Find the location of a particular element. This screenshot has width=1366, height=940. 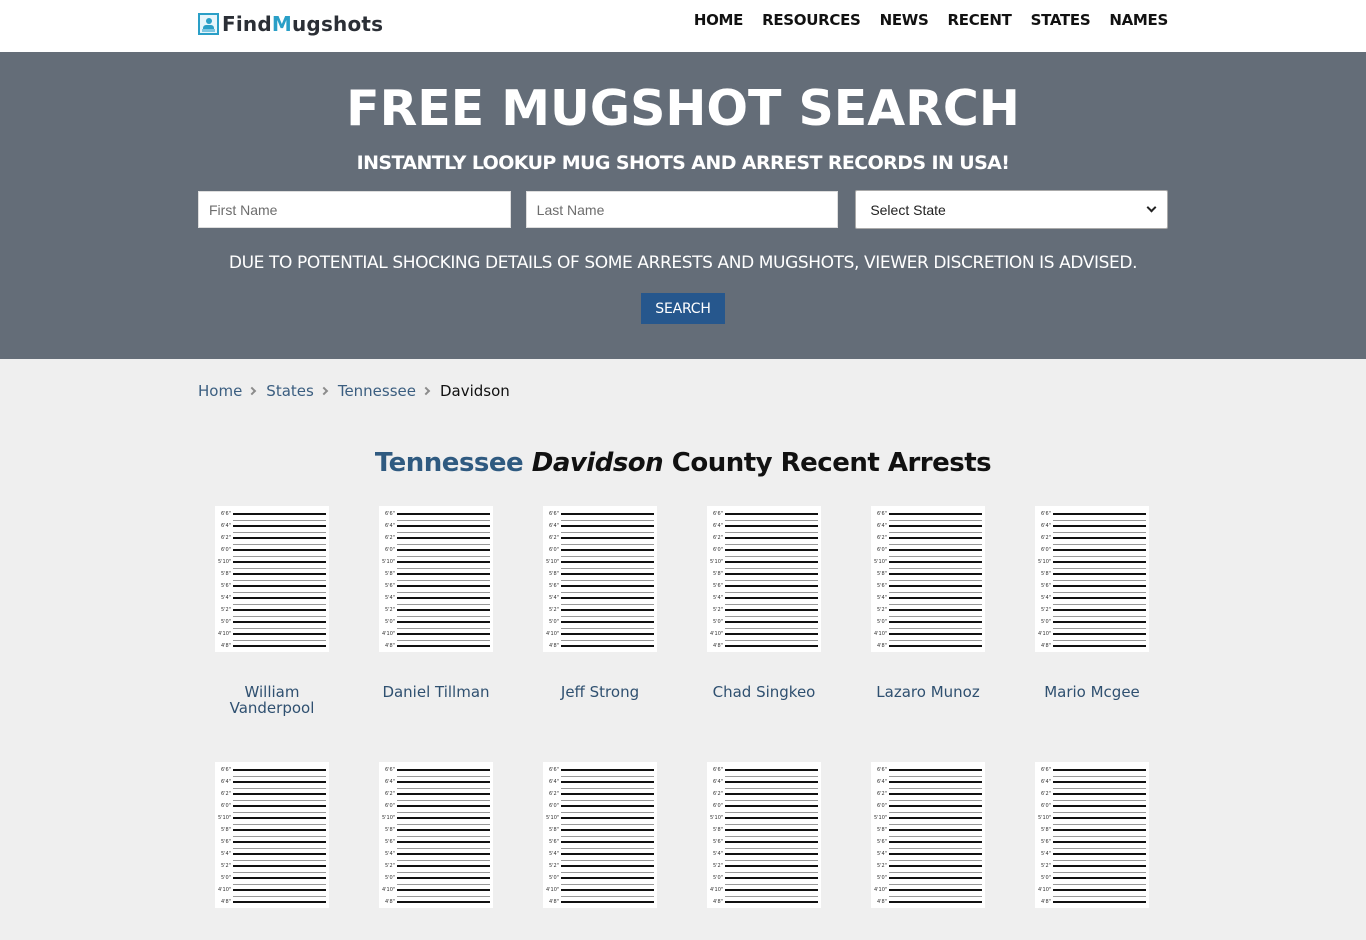

arrest-name-link: Jeff Strong is located at coordinates (600, 692).